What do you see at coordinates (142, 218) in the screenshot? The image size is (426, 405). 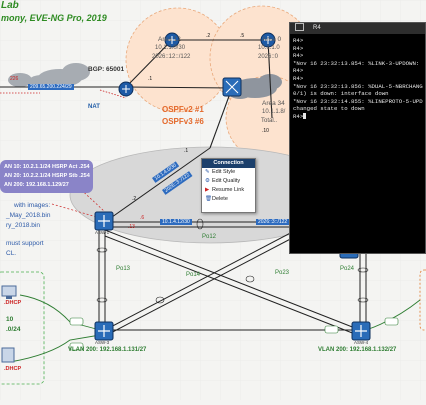 I see `port-dsw1b: .6` at bounding box center [142, 218].